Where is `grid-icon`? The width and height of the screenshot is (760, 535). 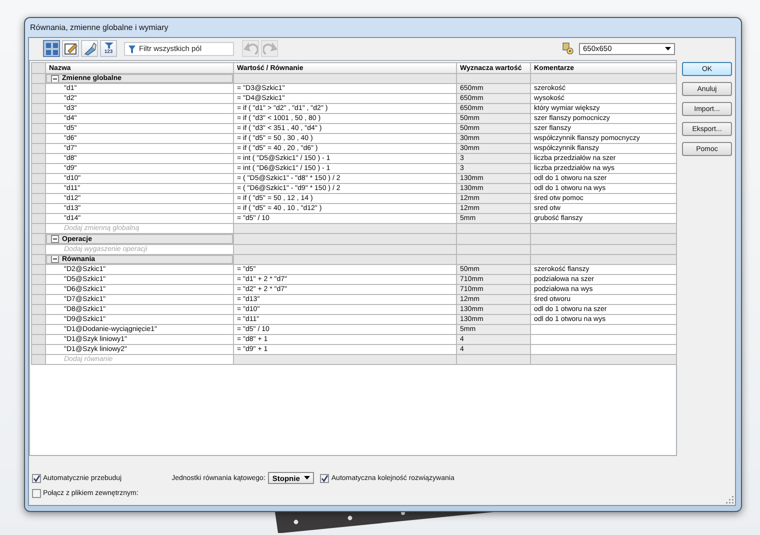 grid-icon is located at coordinates (51, 49).